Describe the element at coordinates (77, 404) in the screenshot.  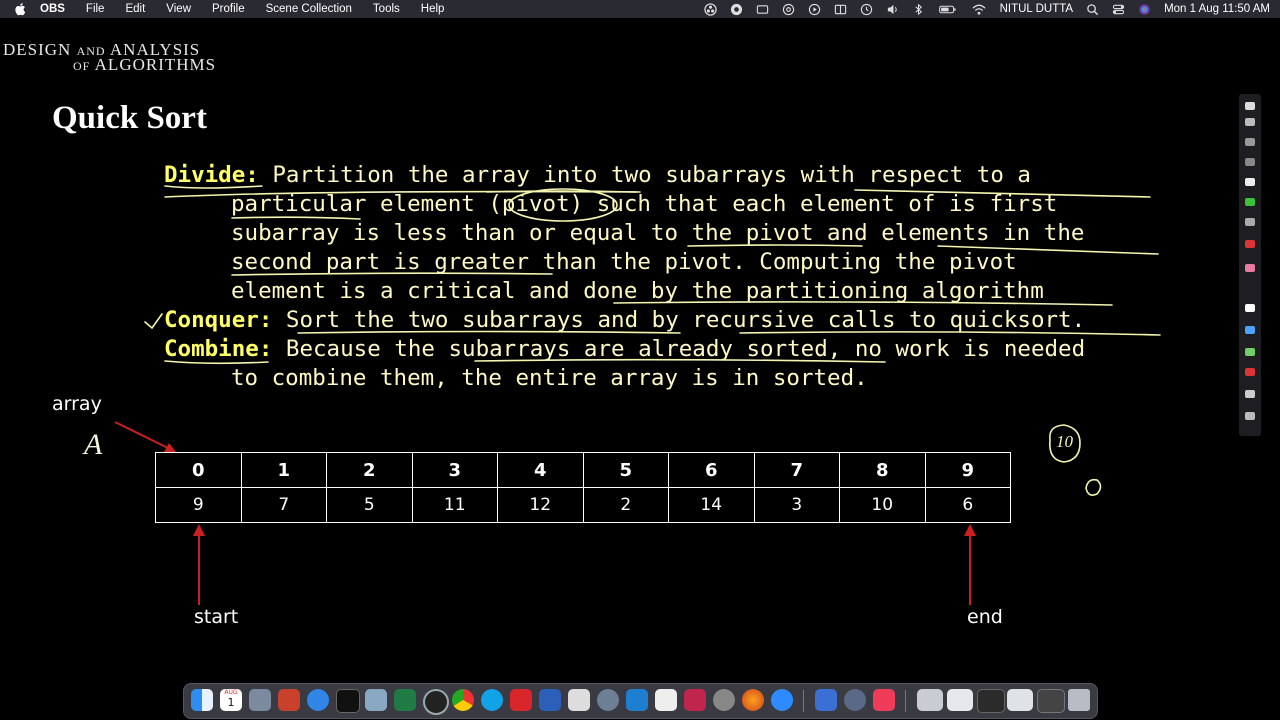
I see `array-label: array` at that location.